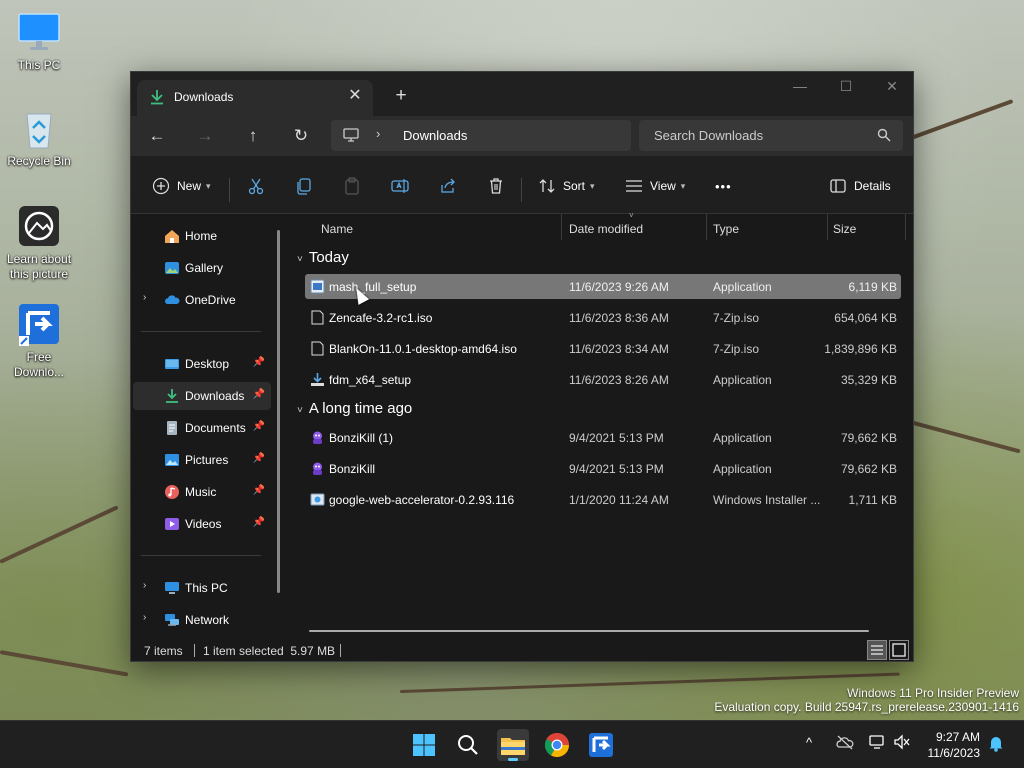  I want to click on sidebar-item-pictures: Pictures 📌, so click(202, 460).